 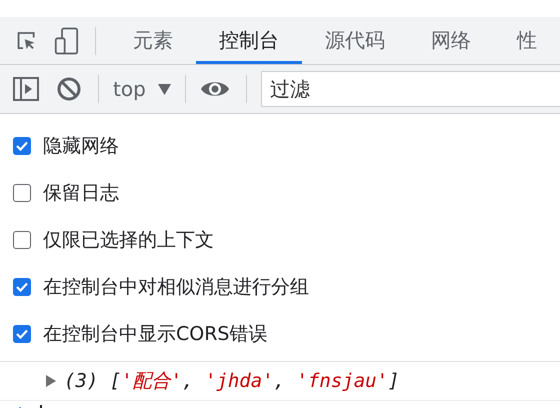 What do you see at coordinates (81, 193) in the screenshot?
I see `checkbox-label: 保留日志` at bounding box center [81, 193].